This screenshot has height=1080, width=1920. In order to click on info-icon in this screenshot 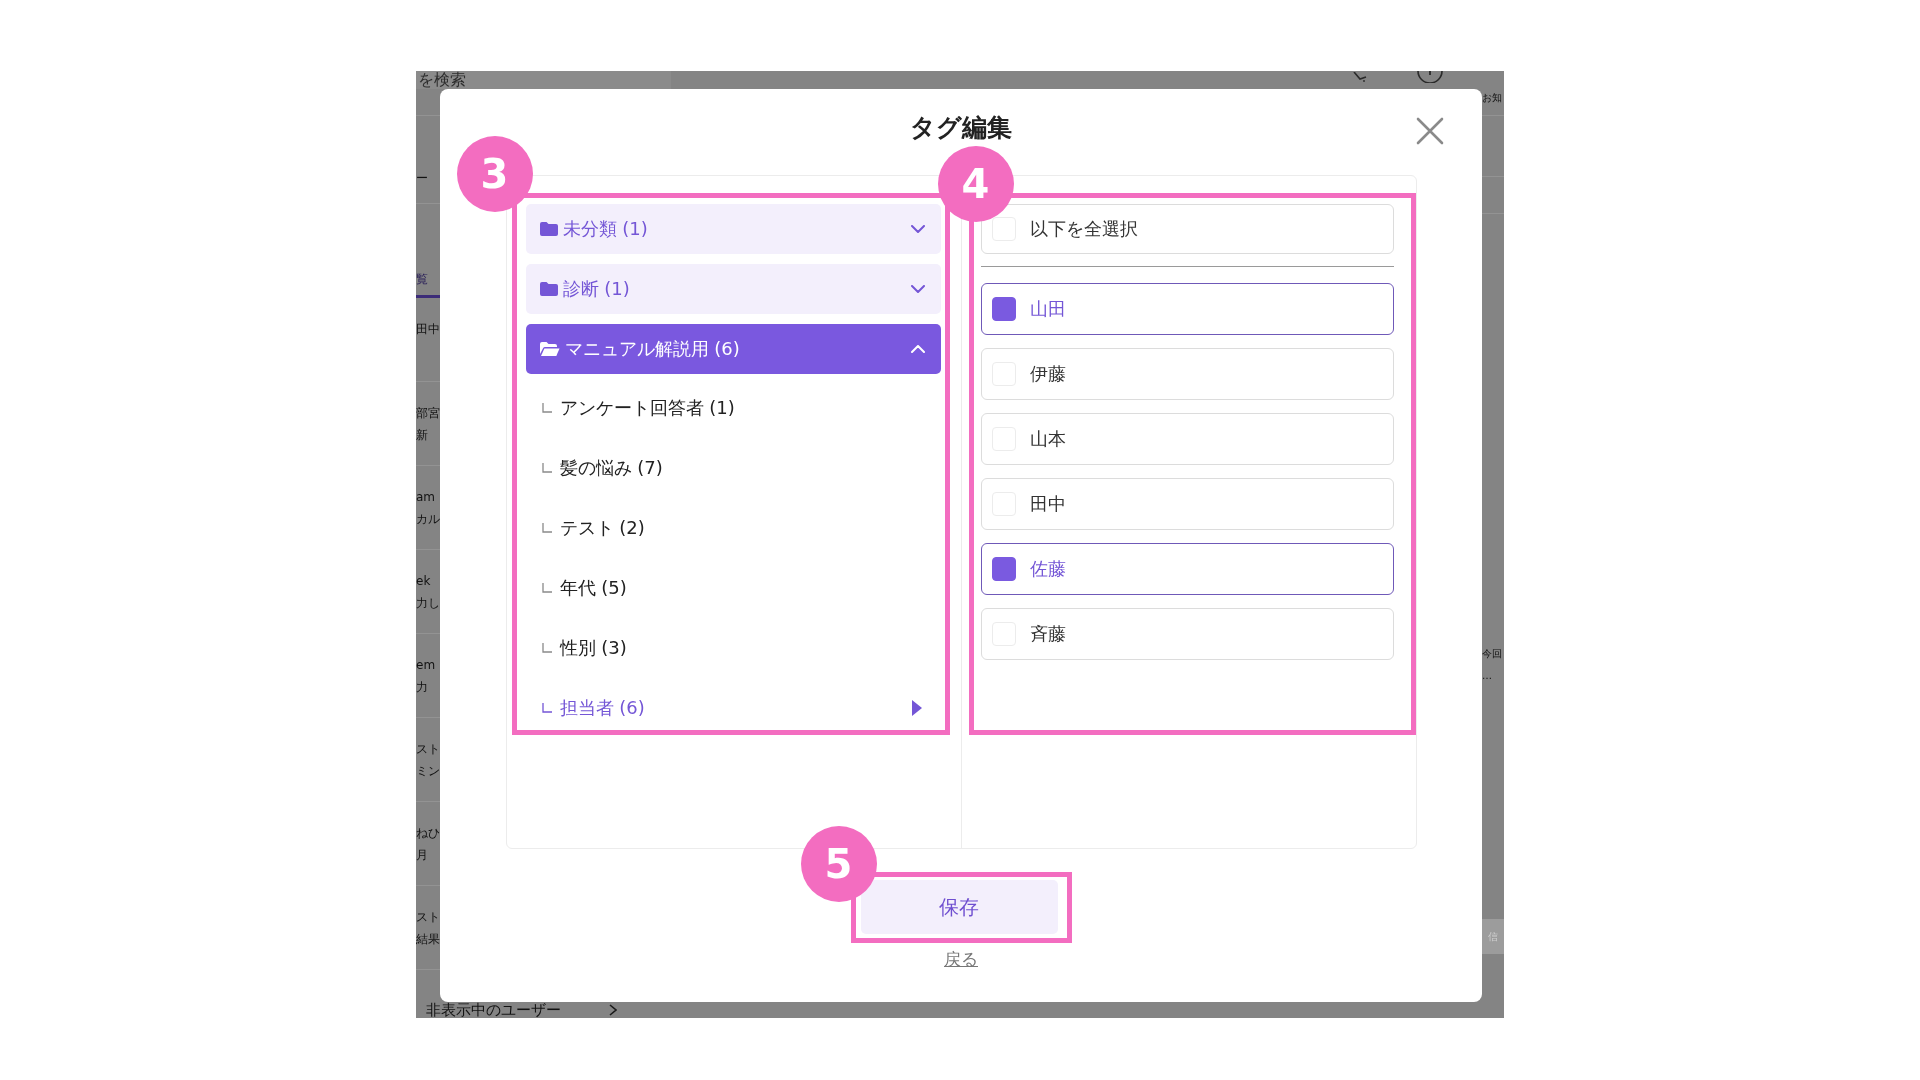, I will do `click(1430, 77)`.